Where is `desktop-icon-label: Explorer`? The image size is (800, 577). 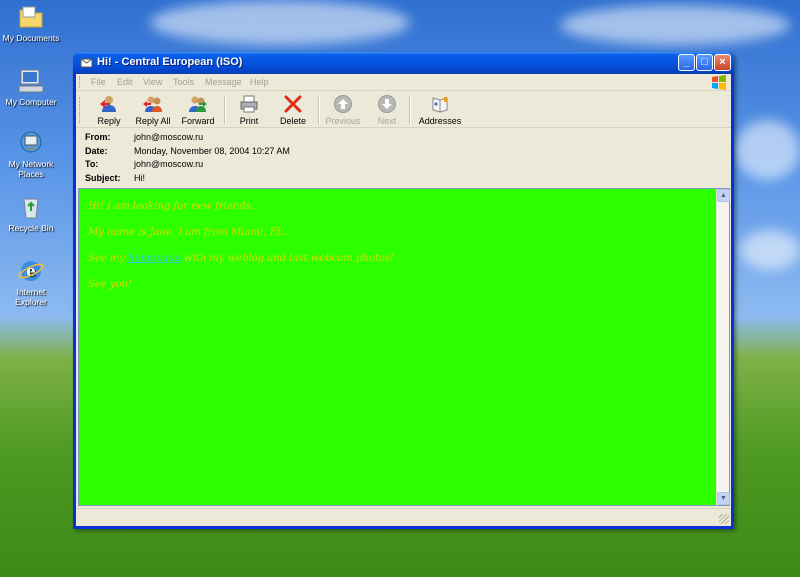 desktop-icon-label: Explorer is located at coordinates (31, 302).